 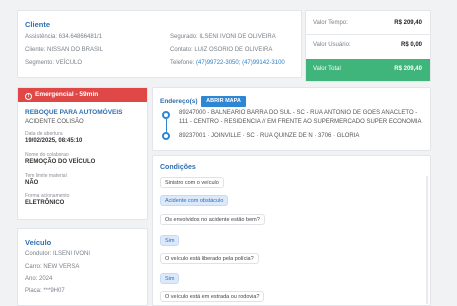 What do you see at coordinates (32, 183) in the screenshot?
I see `material-value: NÃO` at bounding box center [32, 183].